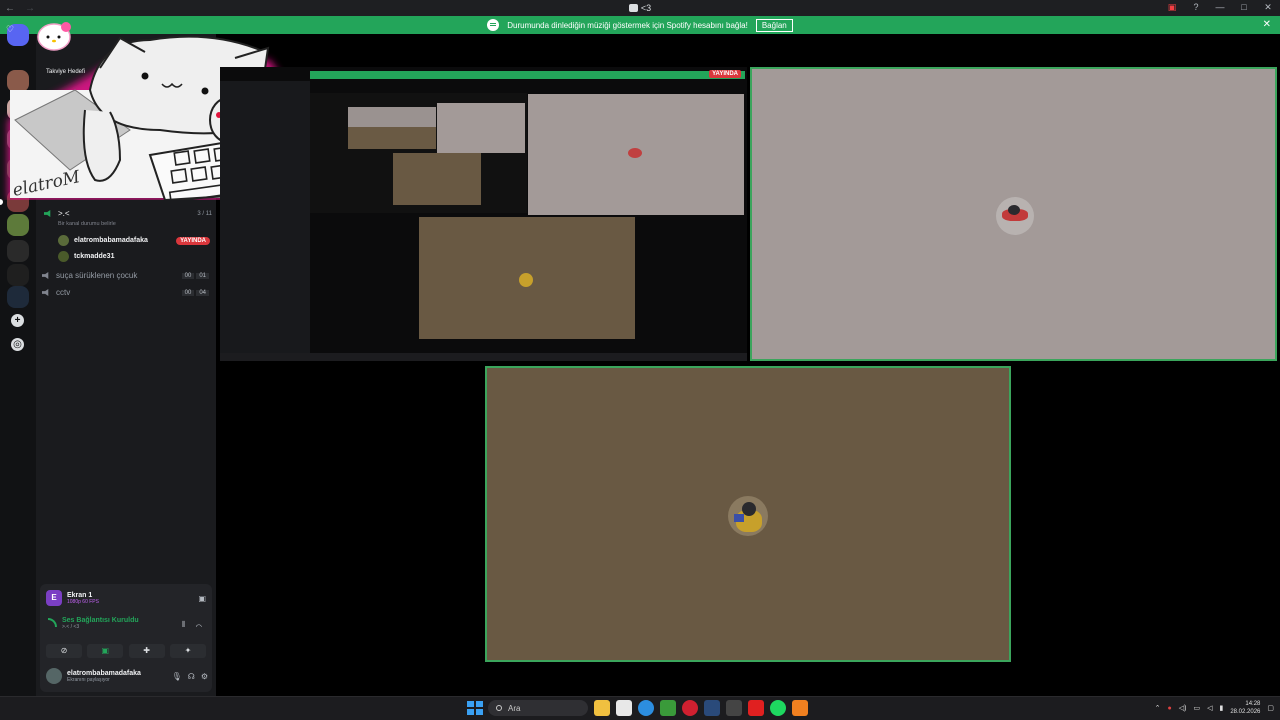  I want to click on store-icon, so click(624, 708).